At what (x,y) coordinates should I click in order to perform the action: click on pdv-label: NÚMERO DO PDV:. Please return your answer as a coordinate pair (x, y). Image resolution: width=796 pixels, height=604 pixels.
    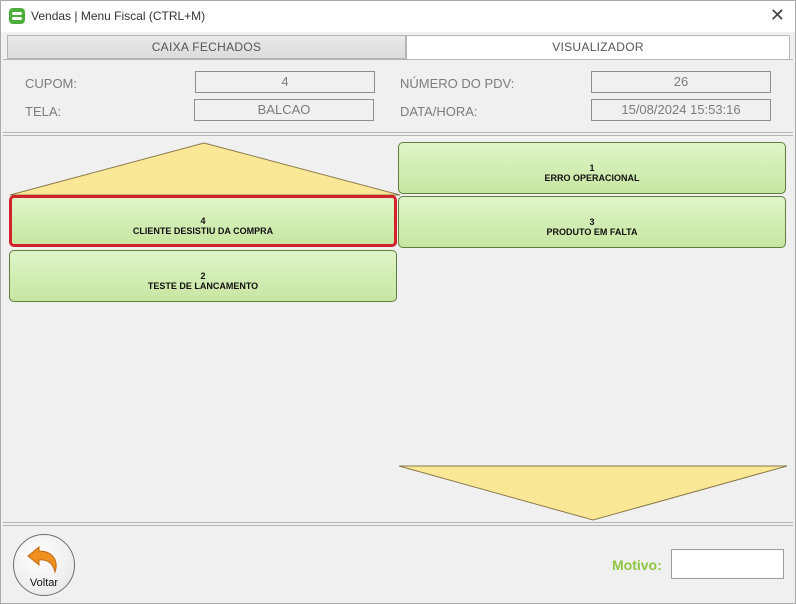
    Looking at the image, I should click on (457, 83).